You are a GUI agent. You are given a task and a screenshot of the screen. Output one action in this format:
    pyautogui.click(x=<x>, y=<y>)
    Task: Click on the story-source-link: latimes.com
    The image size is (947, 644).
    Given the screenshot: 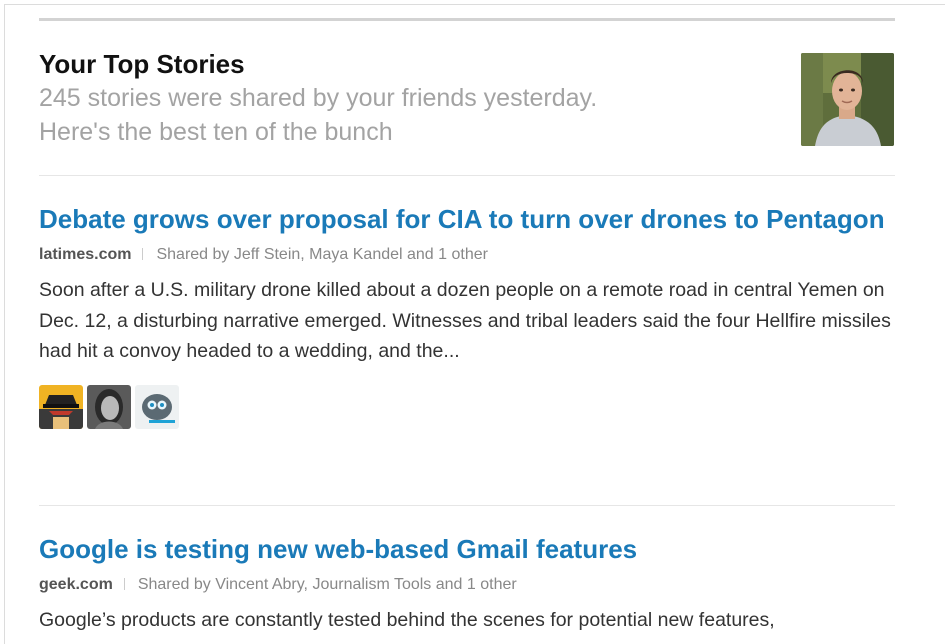 What is the action you would take?
    pyautogui.click(x=85, y=254)
    